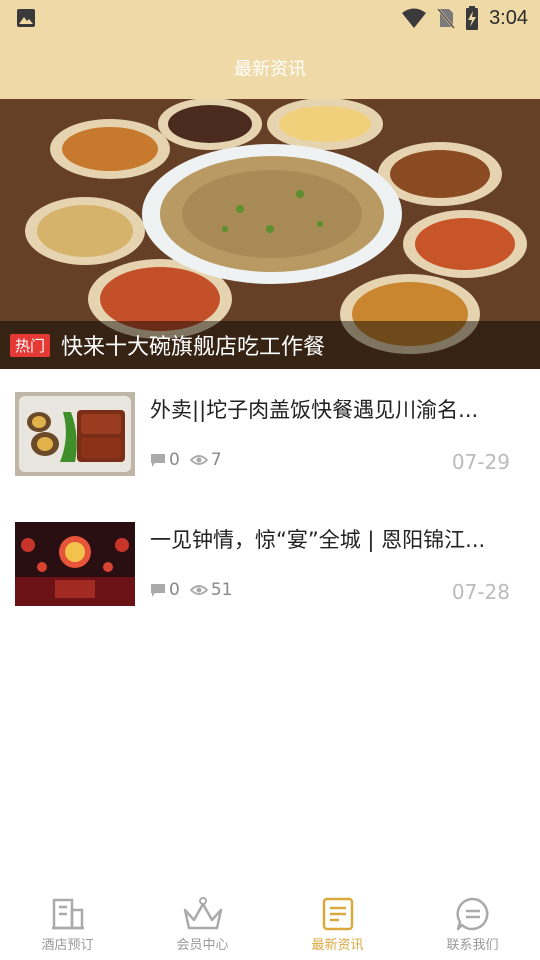 This screenshot has width=540, height=960. Describe the element at coordinates (508, 17) in the screenshot. I see `clock-time: 3:04` at that location.